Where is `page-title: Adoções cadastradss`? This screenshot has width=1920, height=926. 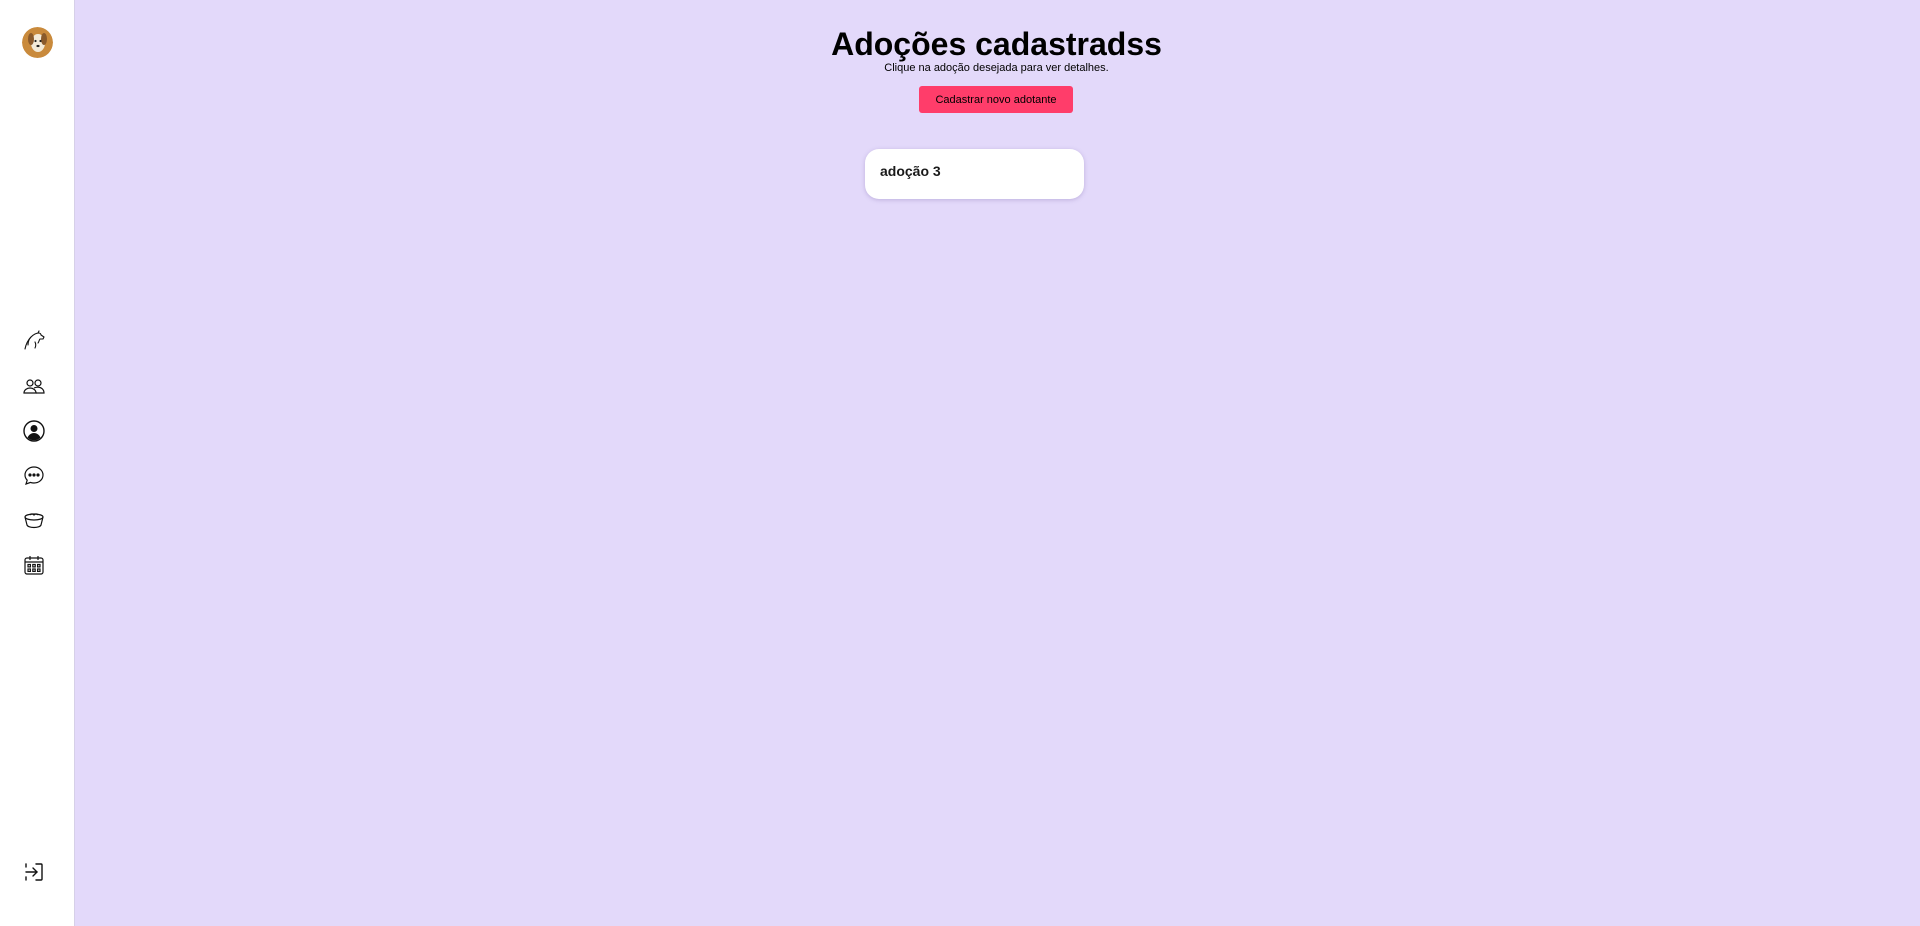
page-title: Adoções cadastradss is located at coordinates (996, 44).